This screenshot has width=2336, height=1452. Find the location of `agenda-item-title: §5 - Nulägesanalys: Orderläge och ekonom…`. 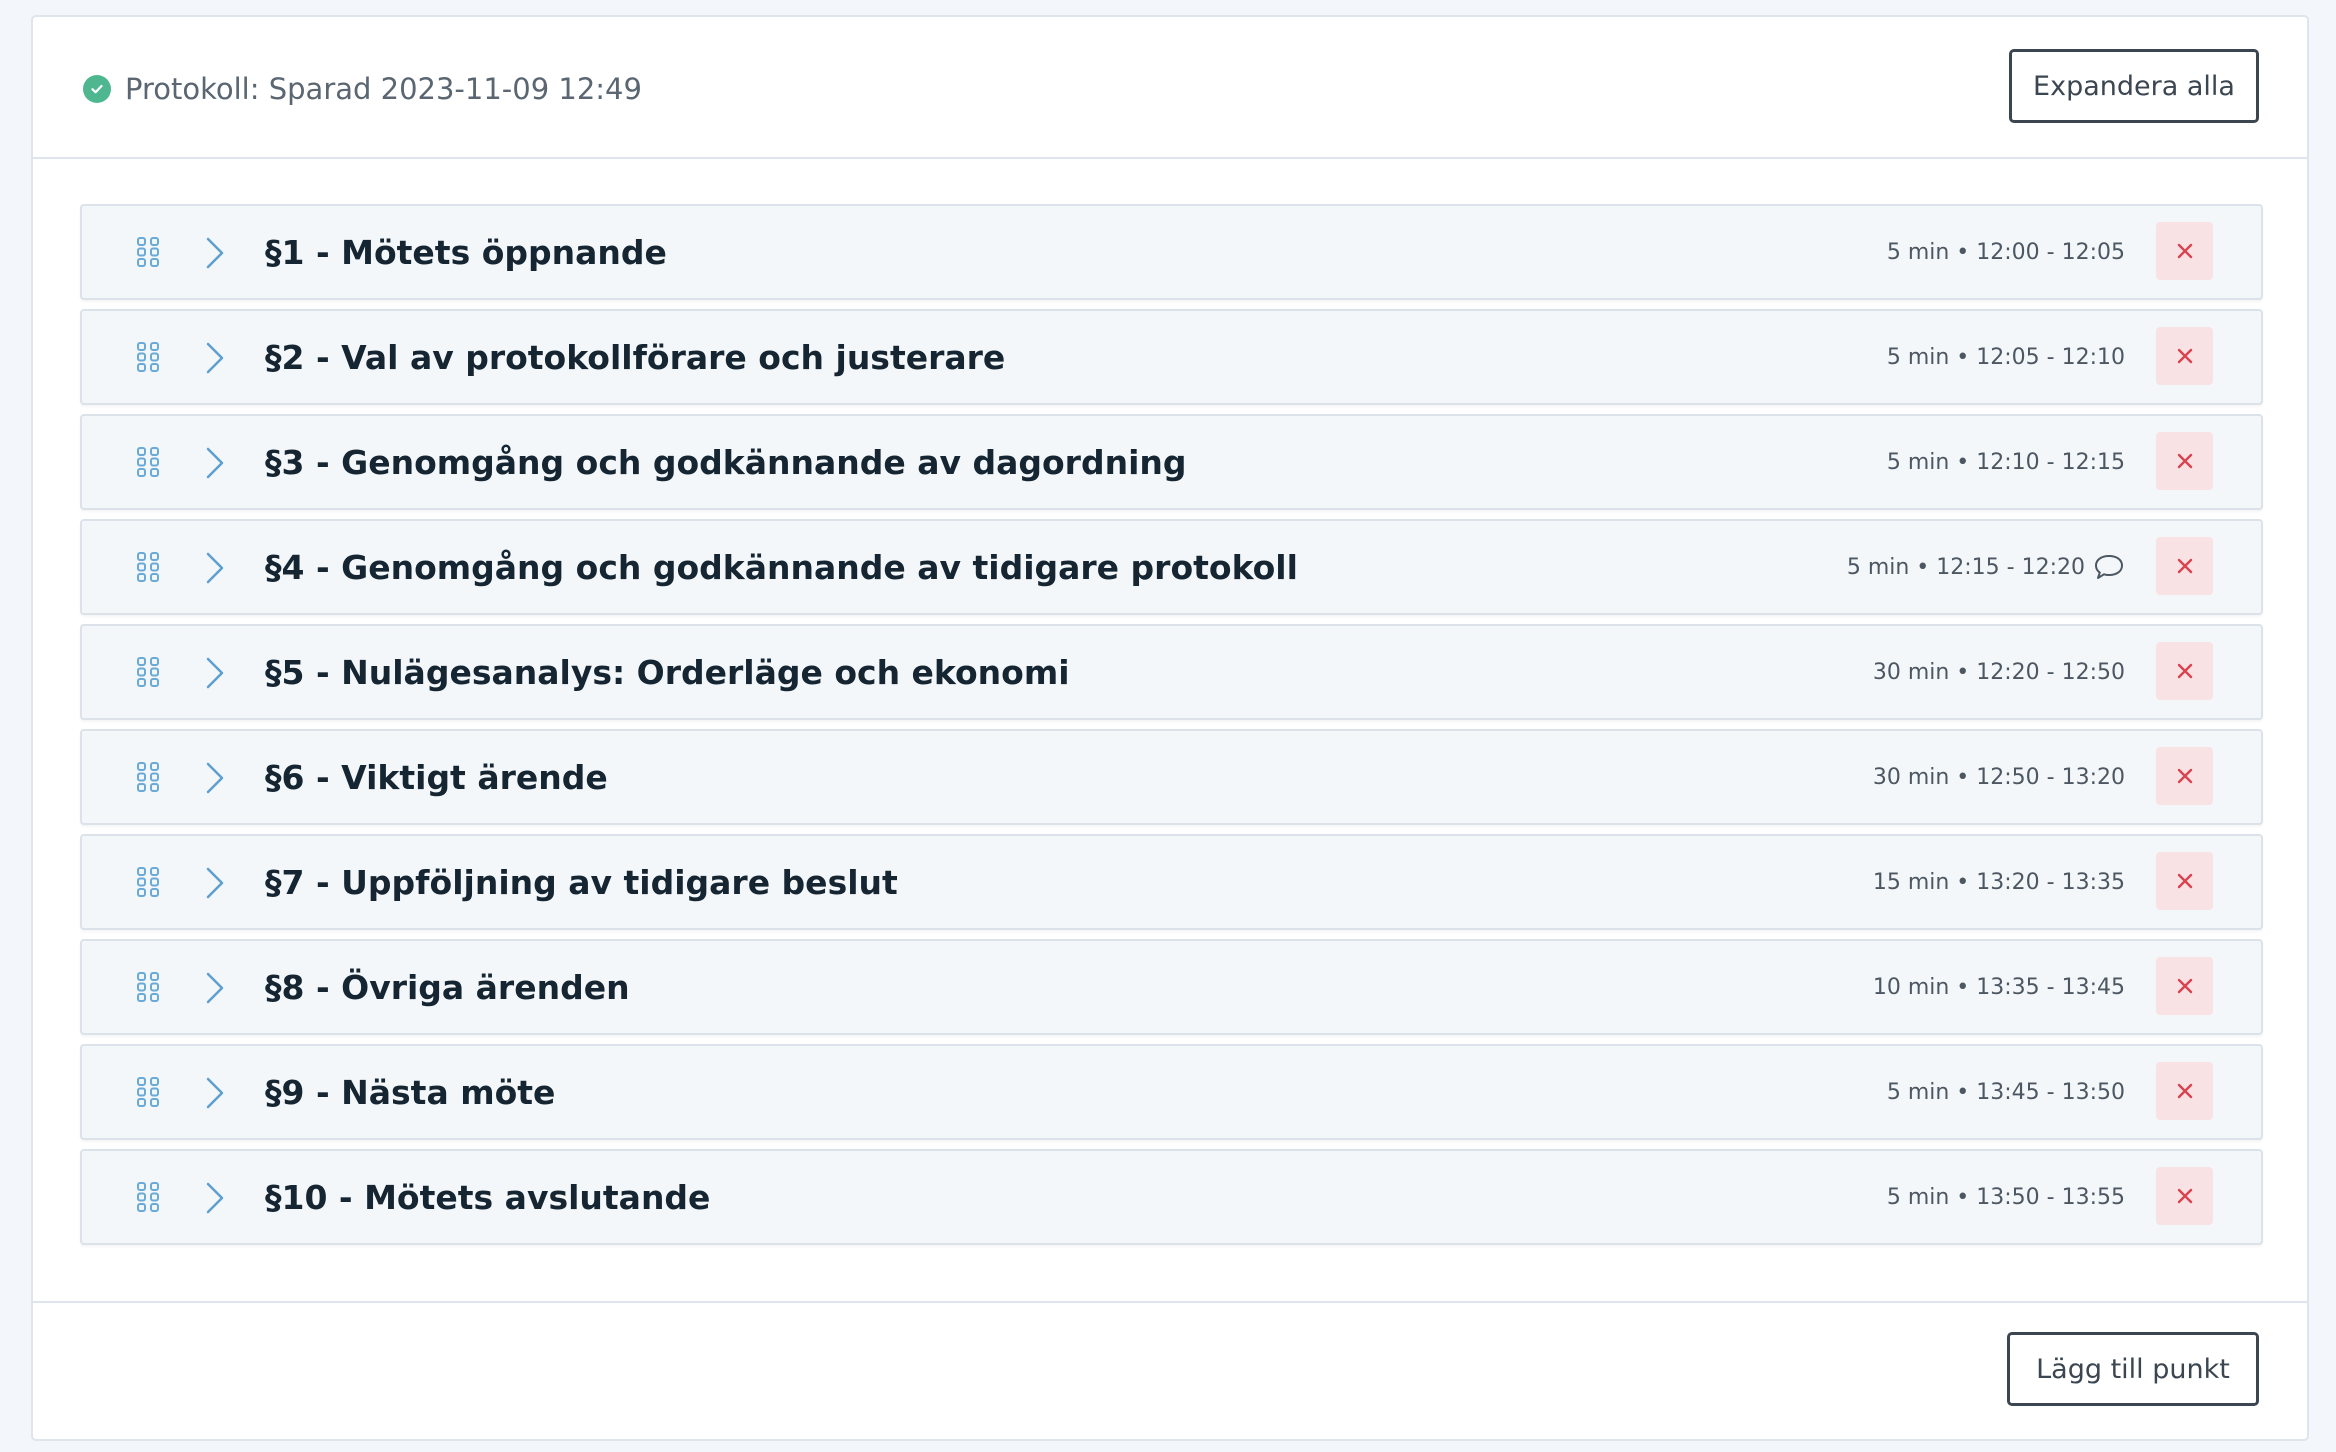

agenda-item-title: §5 - Nulägesanalys: Orderläge och ekonom… is located at coordinates (667, 672).